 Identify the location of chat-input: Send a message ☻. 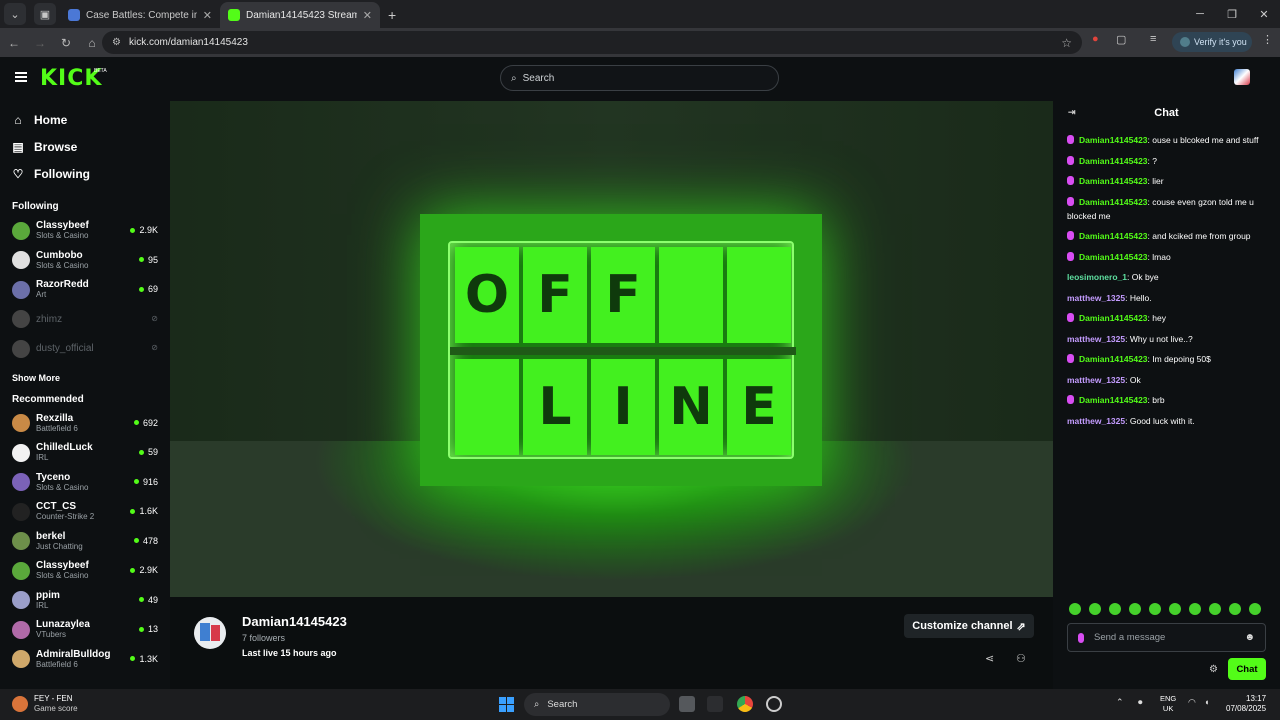
(1166, 637).